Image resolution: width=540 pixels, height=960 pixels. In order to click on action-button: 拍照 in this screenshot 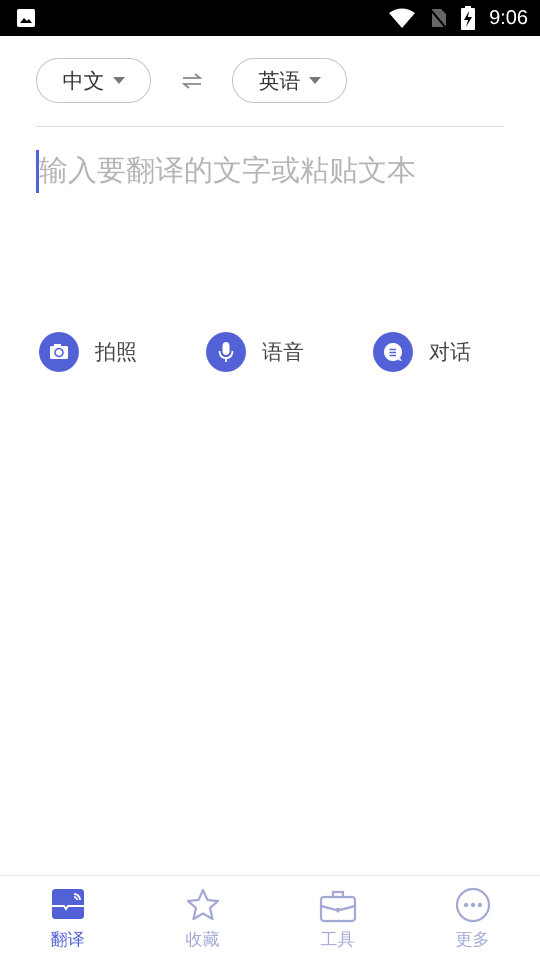, I will do `click(122, 352)`.